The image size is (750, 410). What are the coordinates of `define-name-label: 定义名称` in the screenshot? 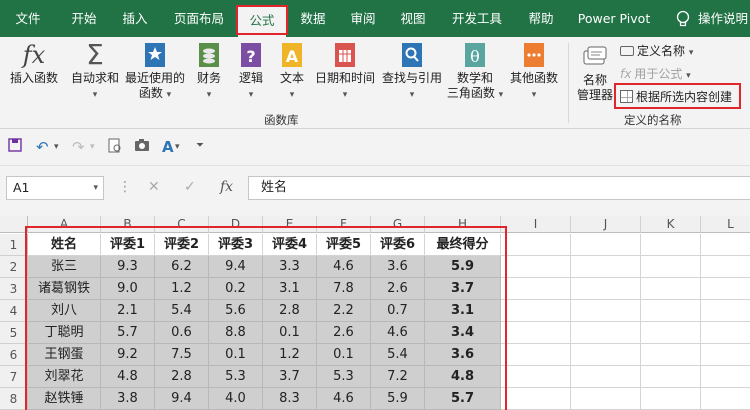 It's located at (661, 51).